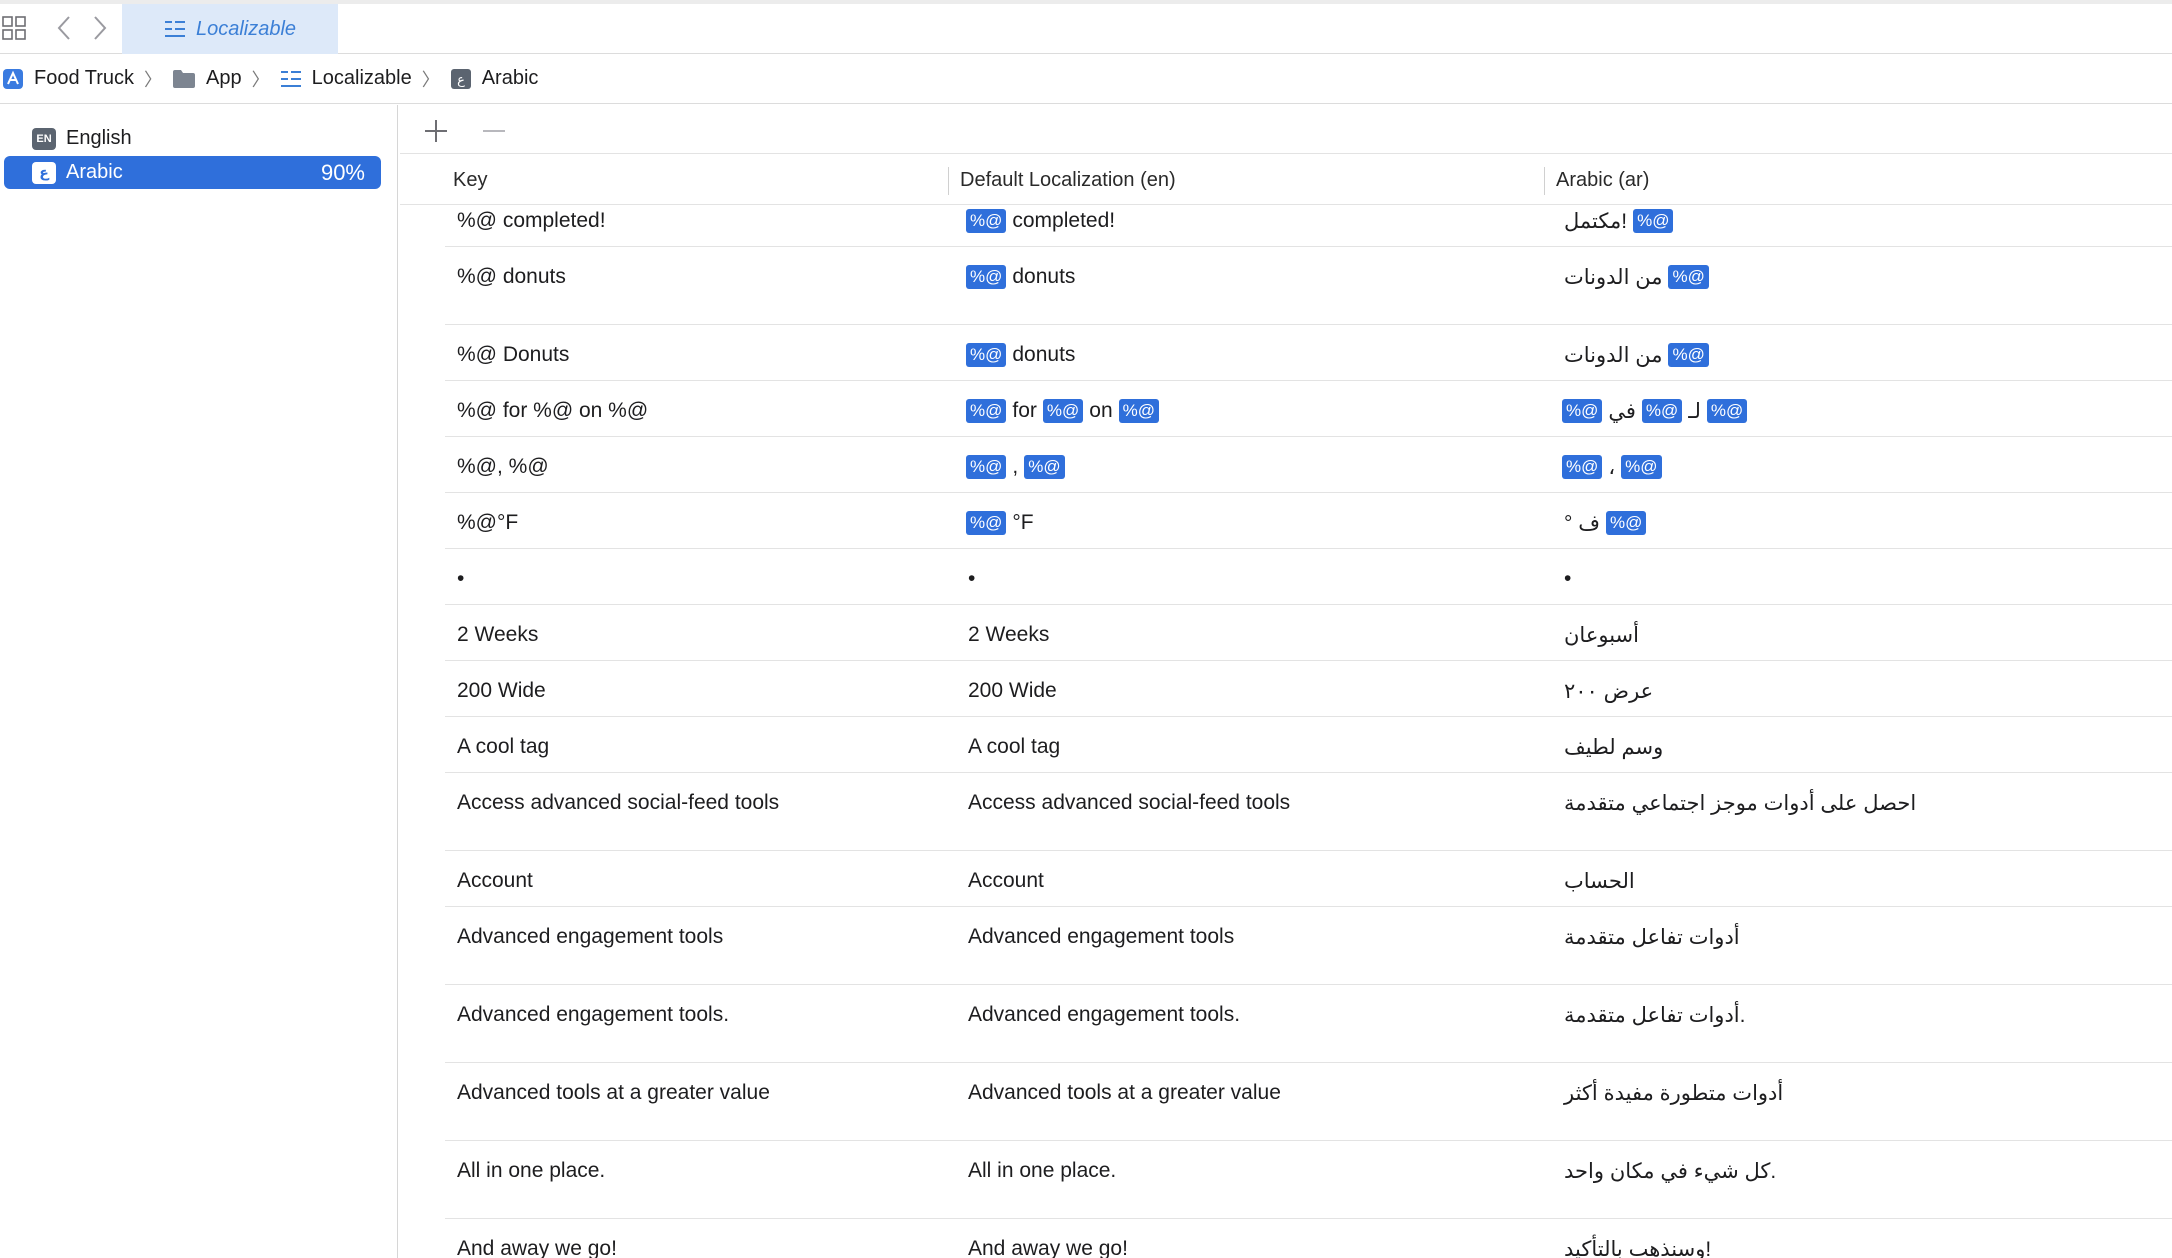 This screenshot has width=2172, height=1258. What do you see at coordinates (1613, 747) in the screenshot?
I see `arabic-translation-cell: وسم لطيف` at bounding box center [1613, 747].